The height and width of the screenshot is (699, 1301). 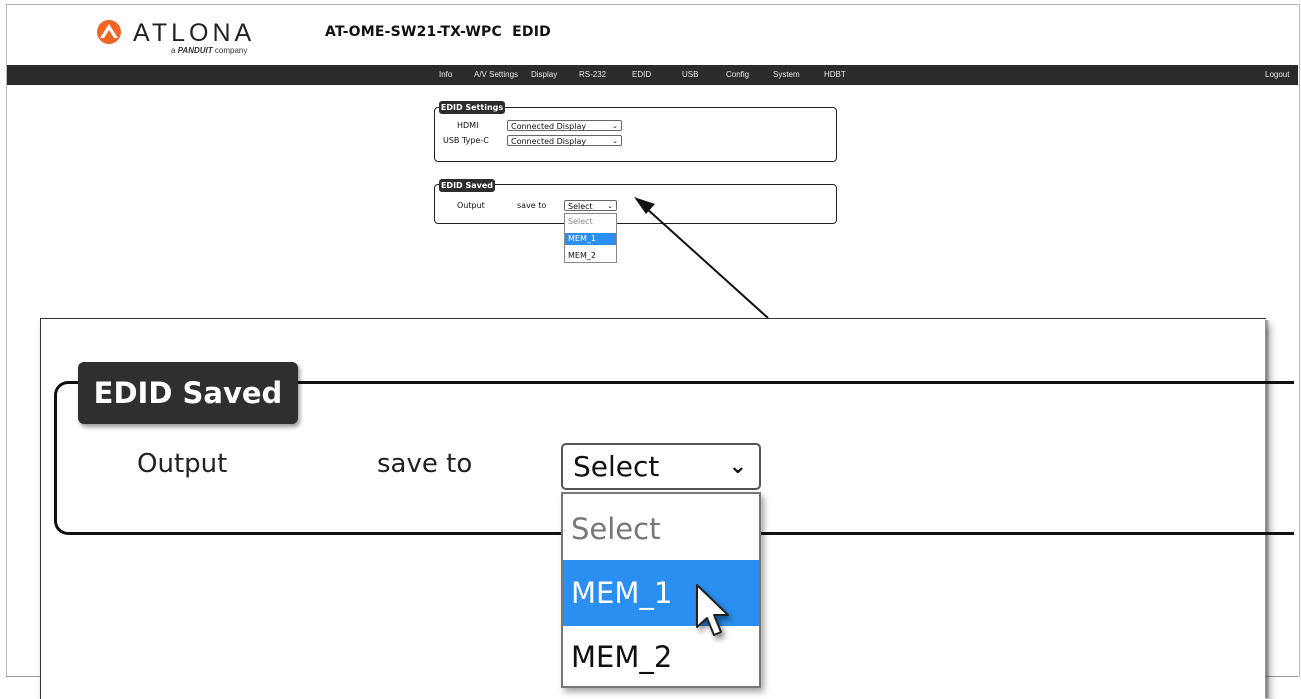 What do you see at coordinates (467, 185) in the screenshot?
I see `edid-saved-legend: EDID Saved` at bounding box center [467, 185].